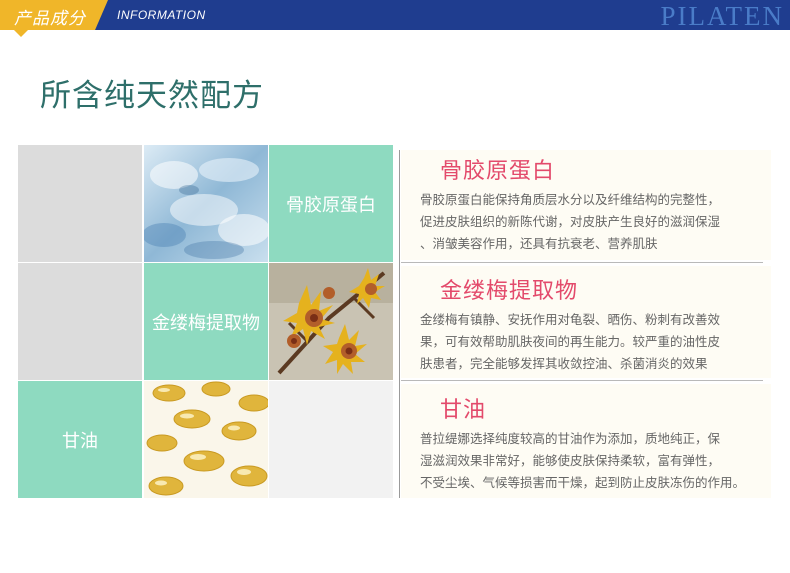 The width and height of the screenshot is (790, 573). What do you see at coordinates (206, 439) in the screenshot?
I see `glycerin-capsules-image` at bounding box center [206, 439].